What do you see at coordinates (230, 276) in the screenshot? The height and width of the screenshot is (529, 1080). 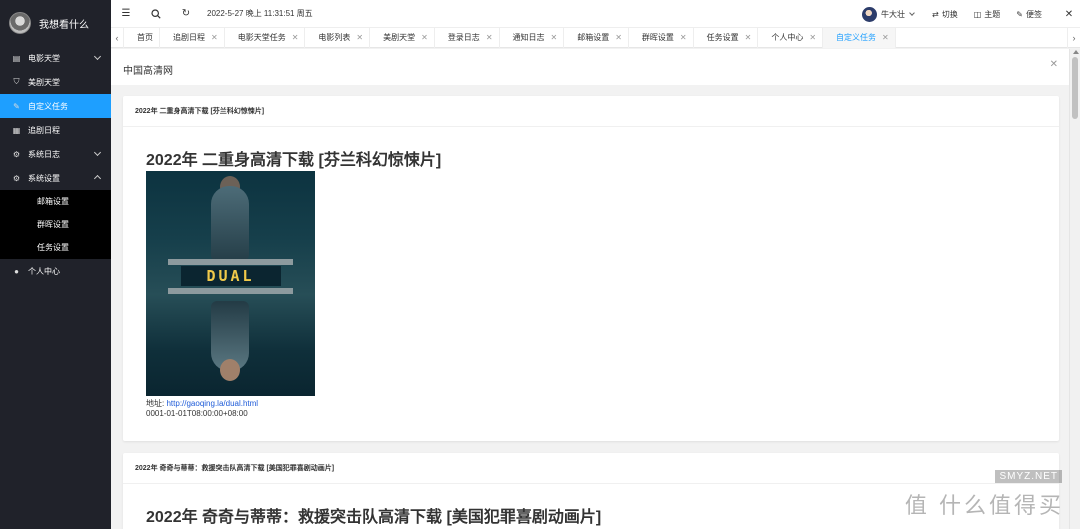 I see `poster-title: DUAL` at bounding box center [230, 276].